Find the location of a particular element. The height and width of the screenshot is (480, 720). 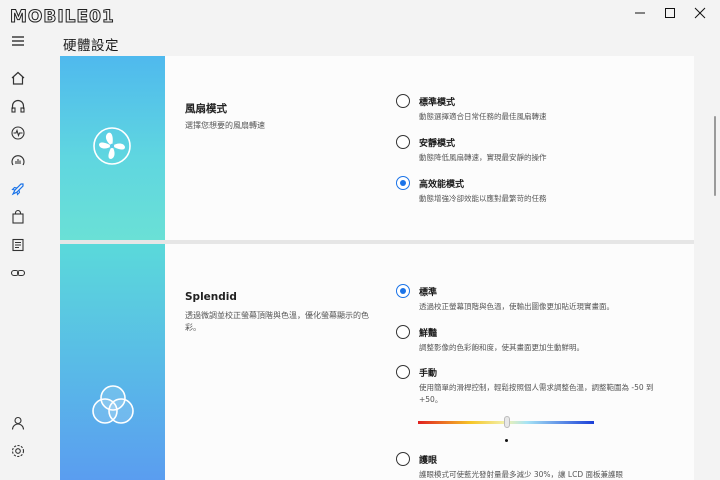

radio-eyecare is located at coordinates (403, 459).